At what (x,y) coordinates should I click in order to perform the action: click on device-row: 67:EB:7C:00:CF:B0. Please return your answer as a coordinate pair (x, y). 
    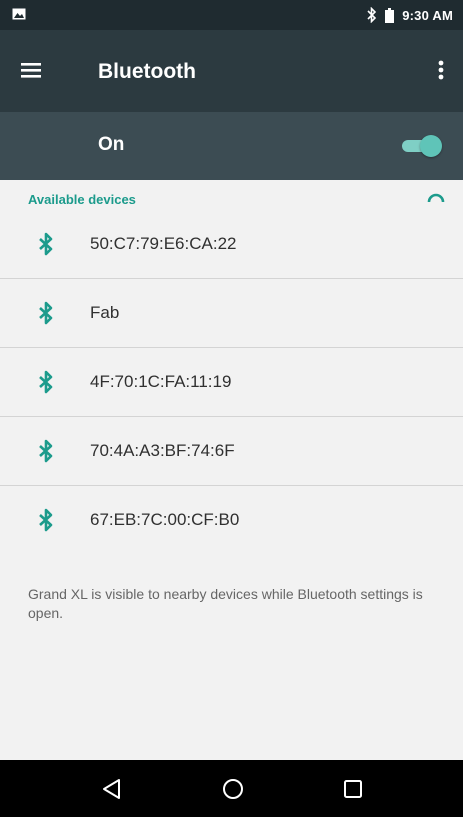
    Looking at the image, I should click on (231, 520).